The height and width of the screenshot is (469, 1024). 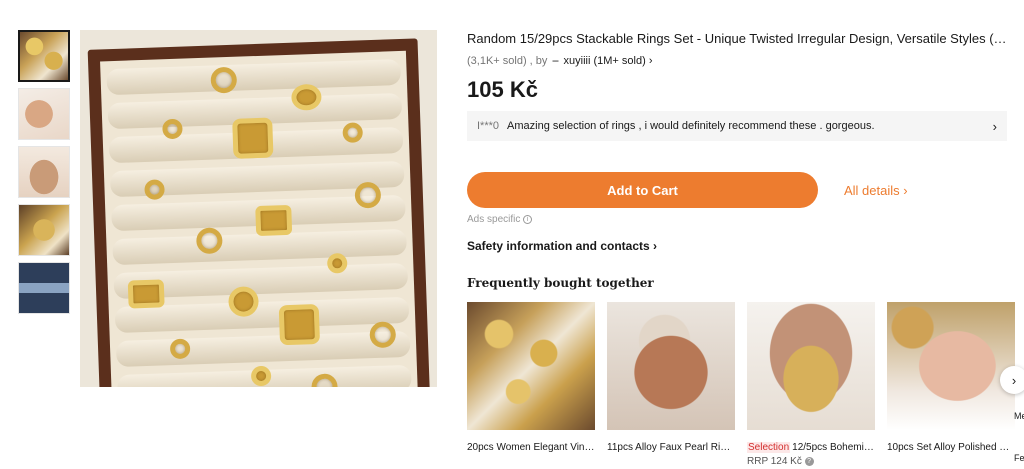 I want to click on product-card: 11pcs Alloy Faux Pearl Ring Set, so click(x=671, y=378).